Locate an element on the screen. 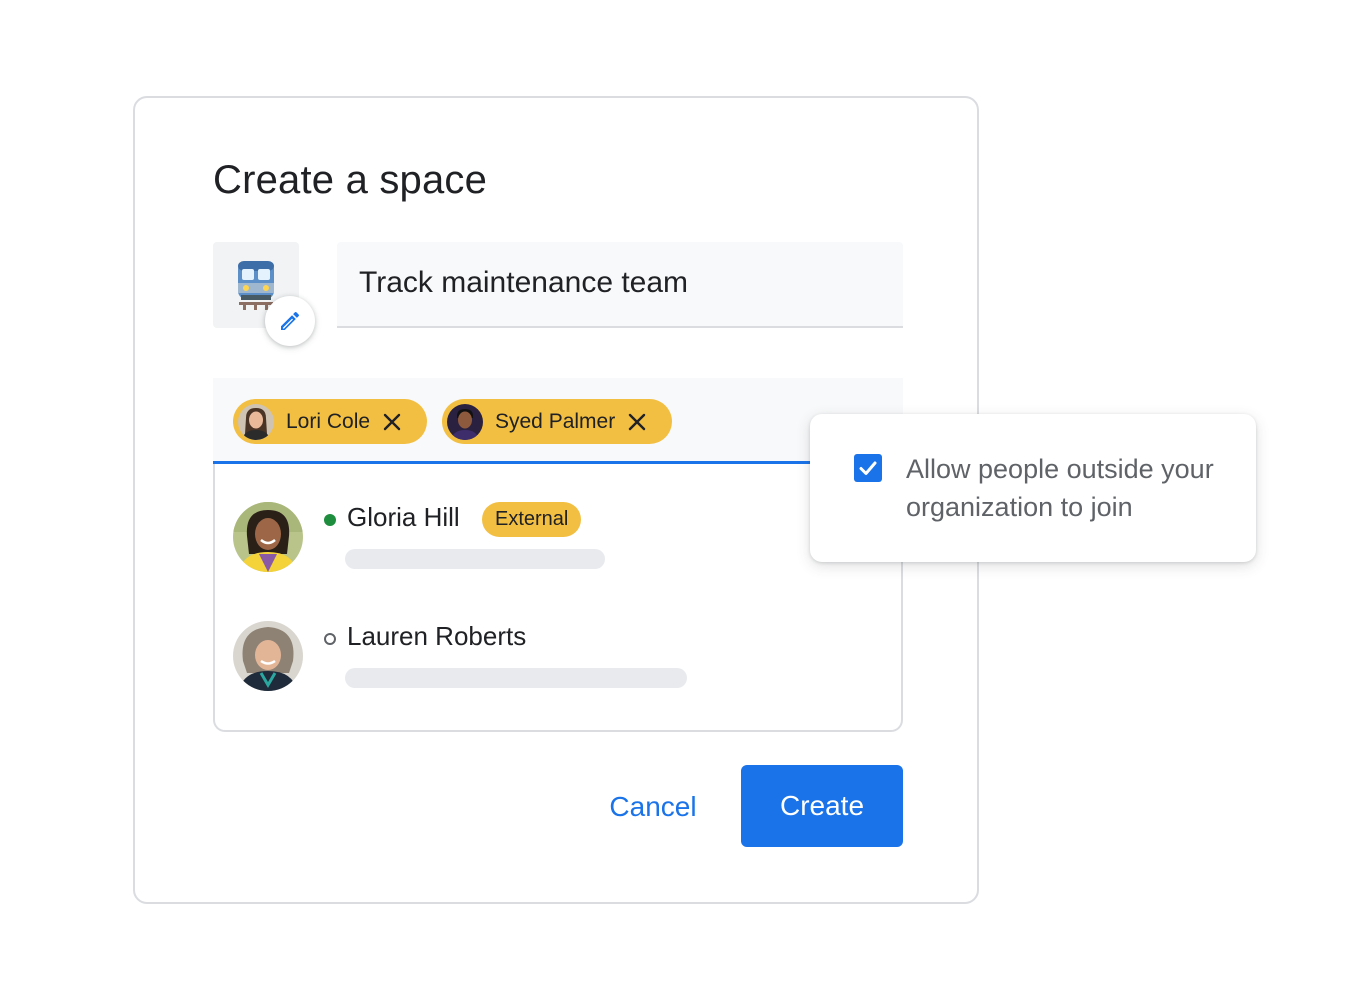 This screenshot has height=1000, width=1368. checkmark-icon is located at coordinates (868, 468).